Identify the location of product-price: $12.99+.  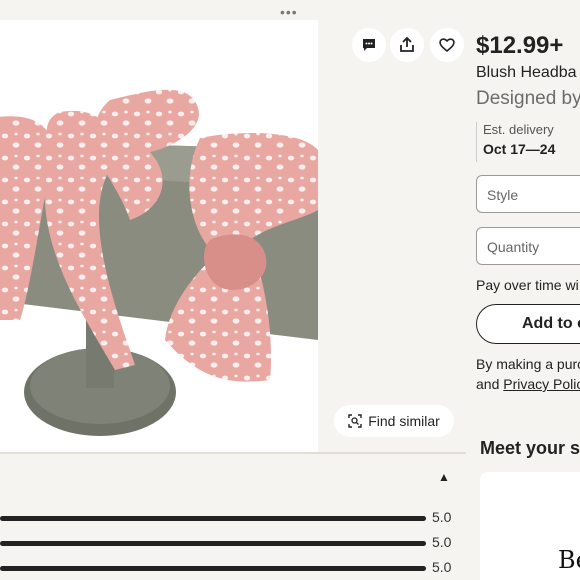
(520, 45).